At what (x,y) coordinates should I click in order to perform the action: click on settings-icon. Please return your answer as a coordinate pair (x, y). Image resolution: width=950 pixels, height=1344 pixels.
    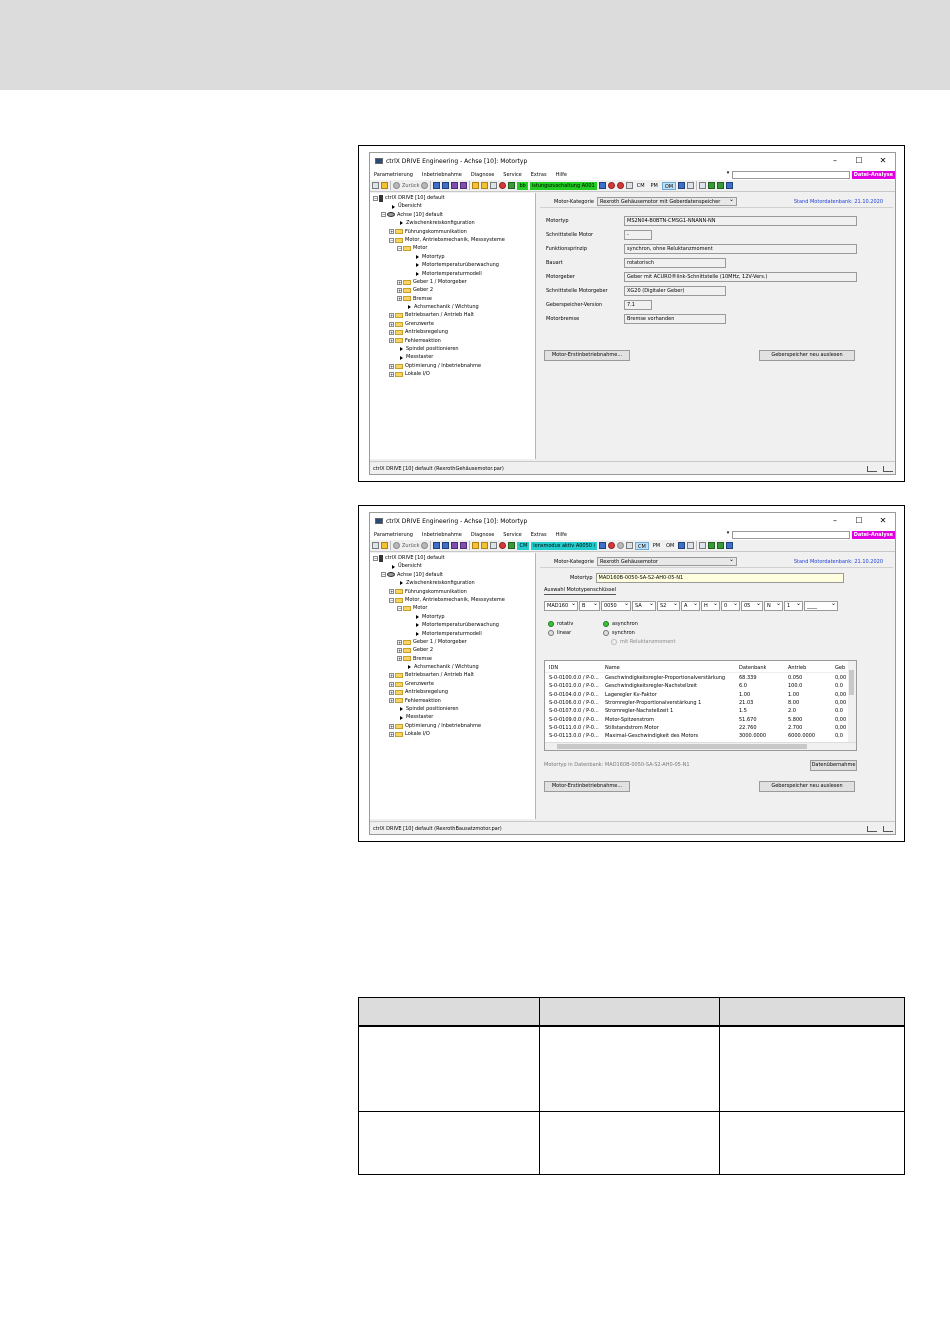
    Looking at the image, I should click on (691, 545).